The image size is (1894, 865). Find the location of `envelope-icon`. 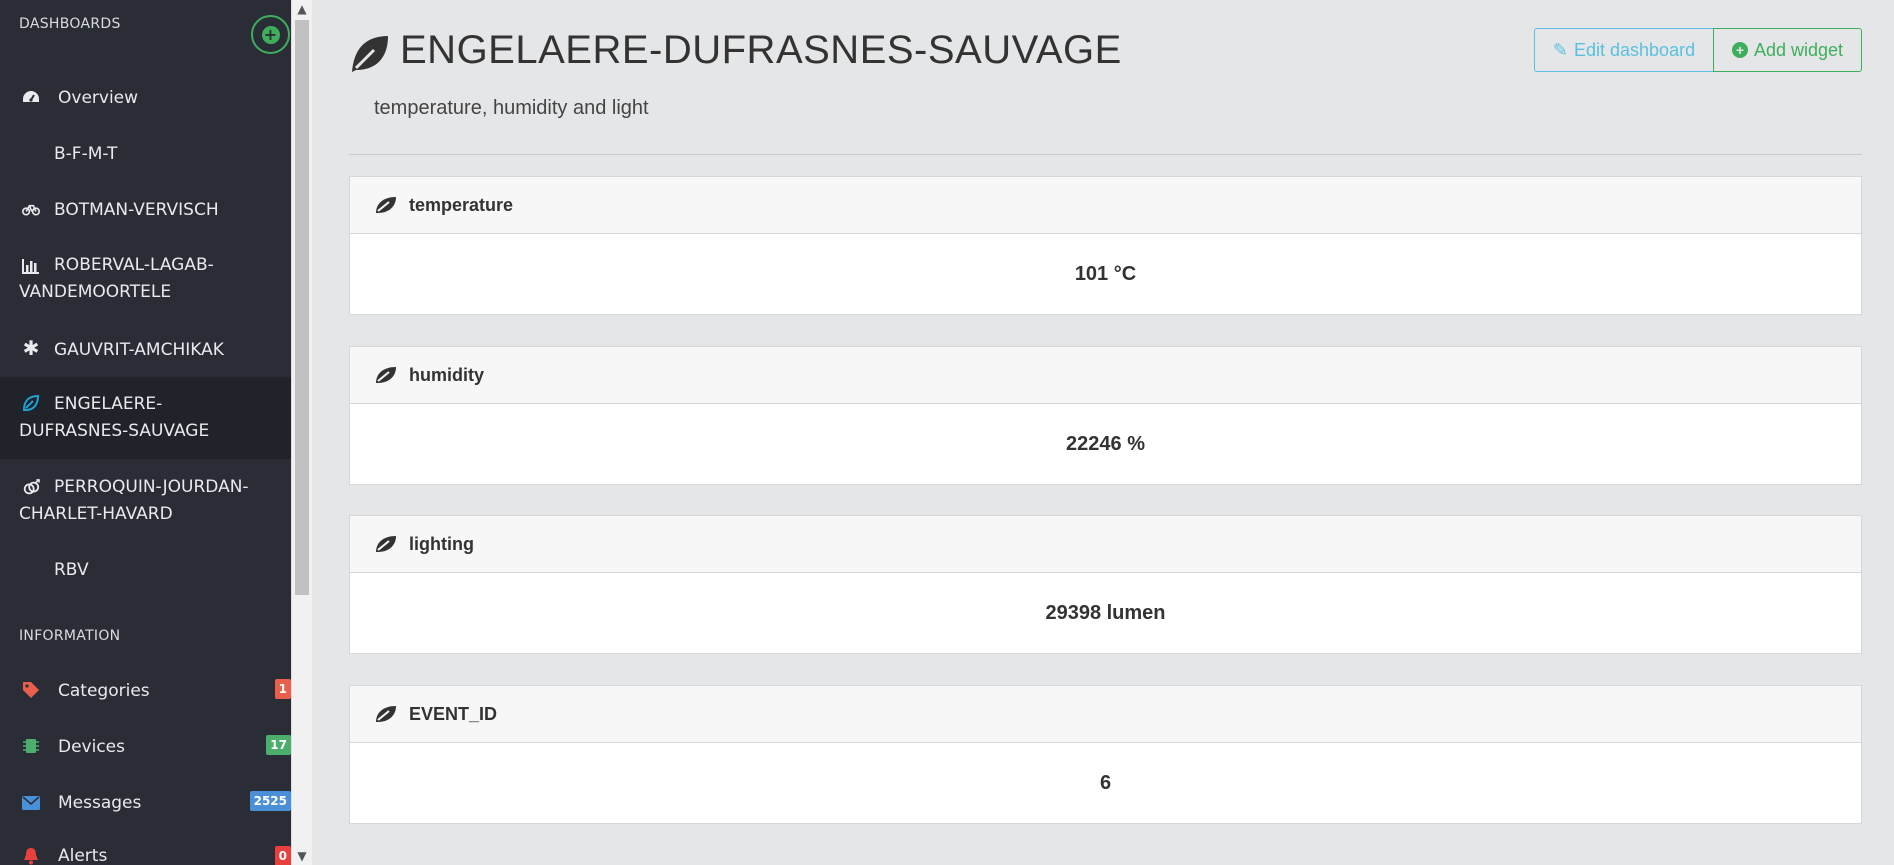

envelope-icon is located at coordinates (31, 803).